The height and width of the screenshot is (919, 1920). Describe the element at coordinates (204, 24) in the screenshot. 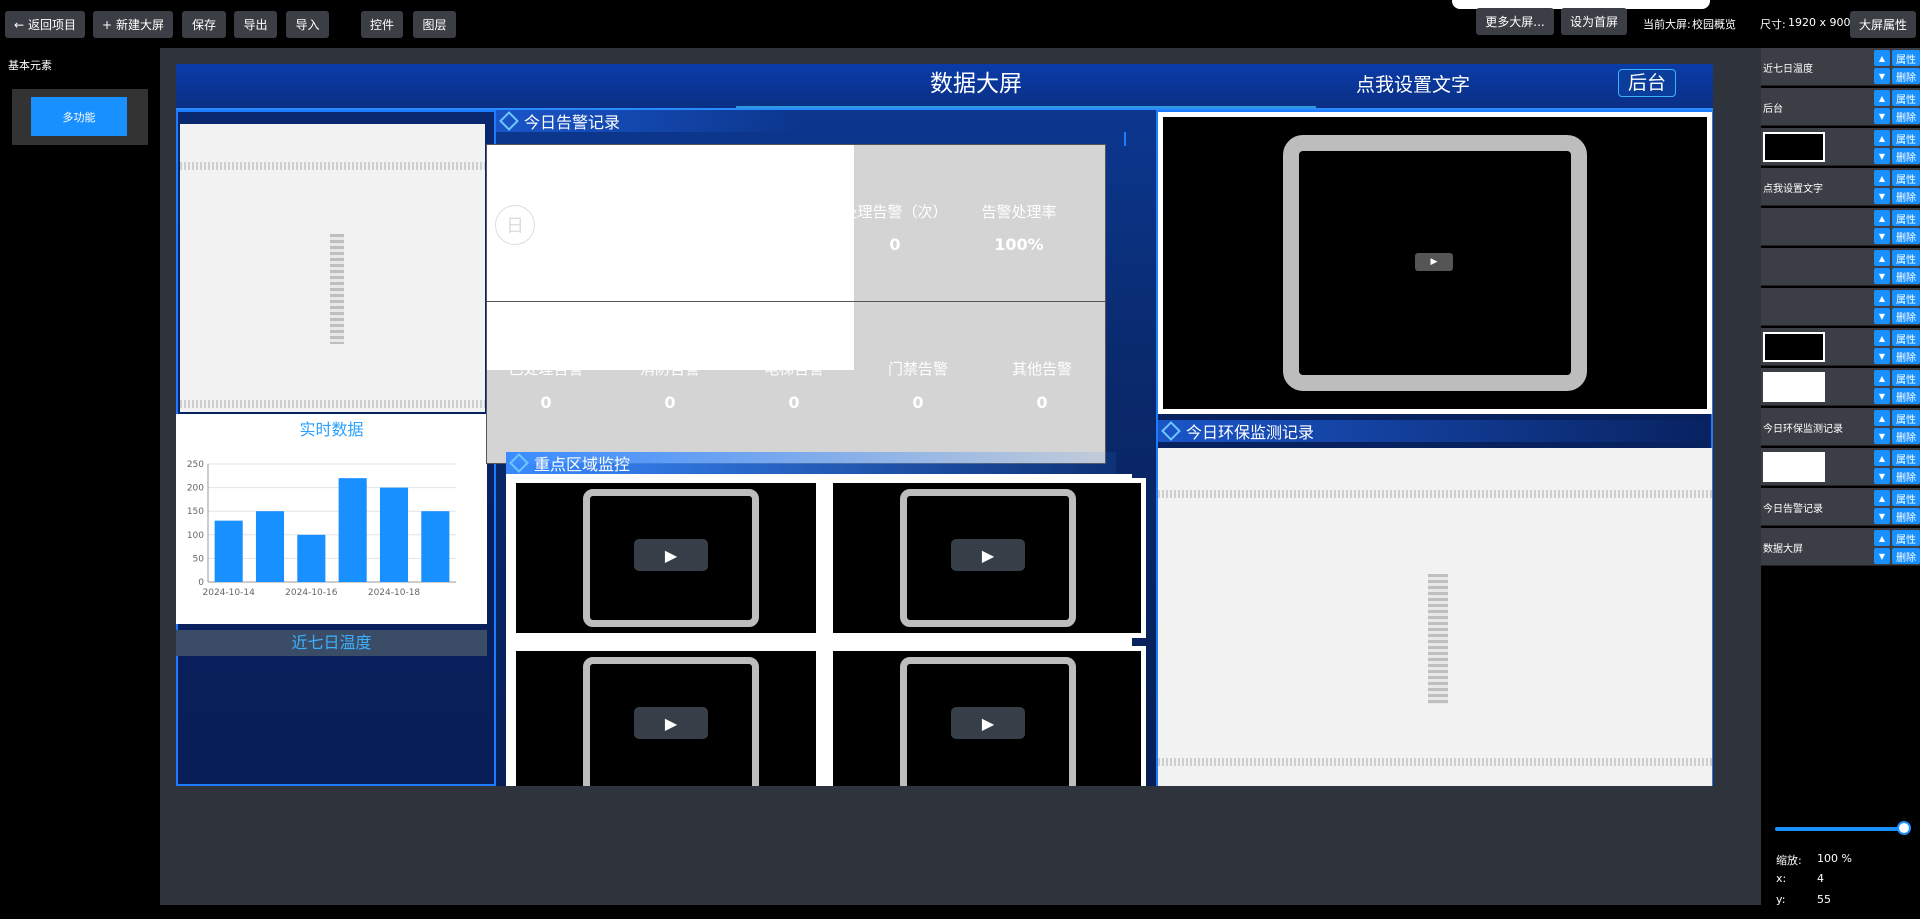

I see `save-button: 保存` at that location.